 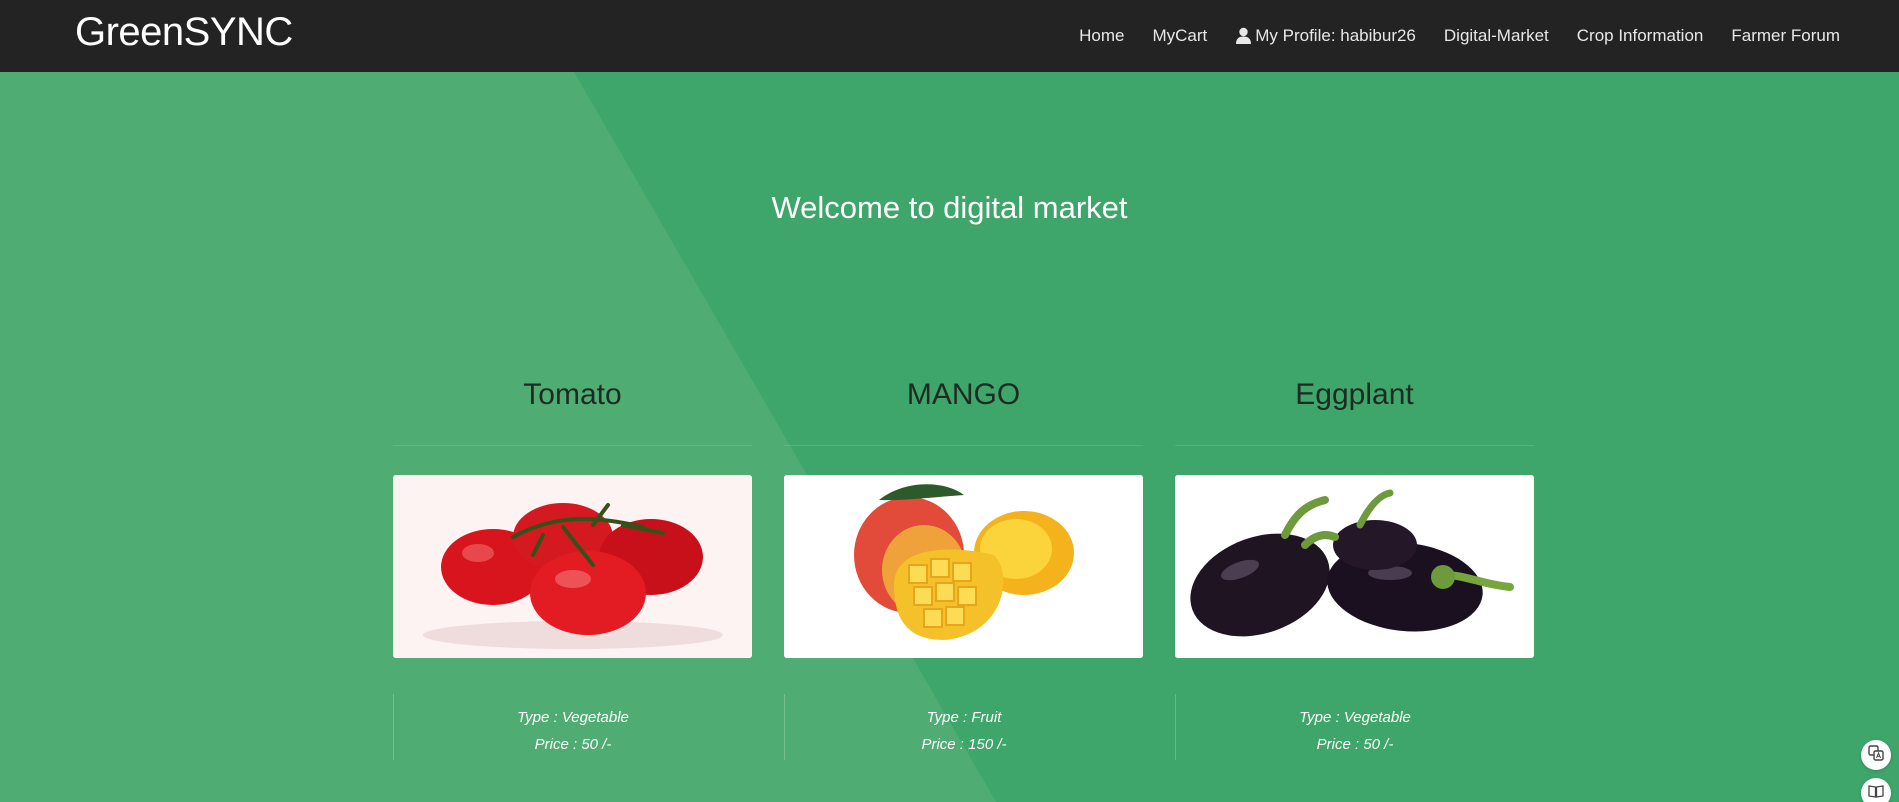 I want to click on product-image-mango, so click(x=963, y=566).